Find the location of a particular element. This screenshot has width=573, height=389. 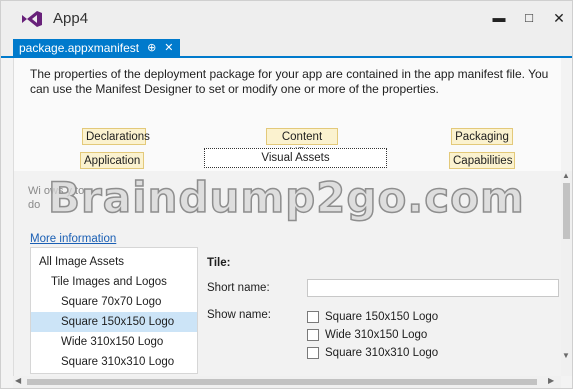

vertical-scrollbar: ▲ ▼ is located at coordinates (566, 273).